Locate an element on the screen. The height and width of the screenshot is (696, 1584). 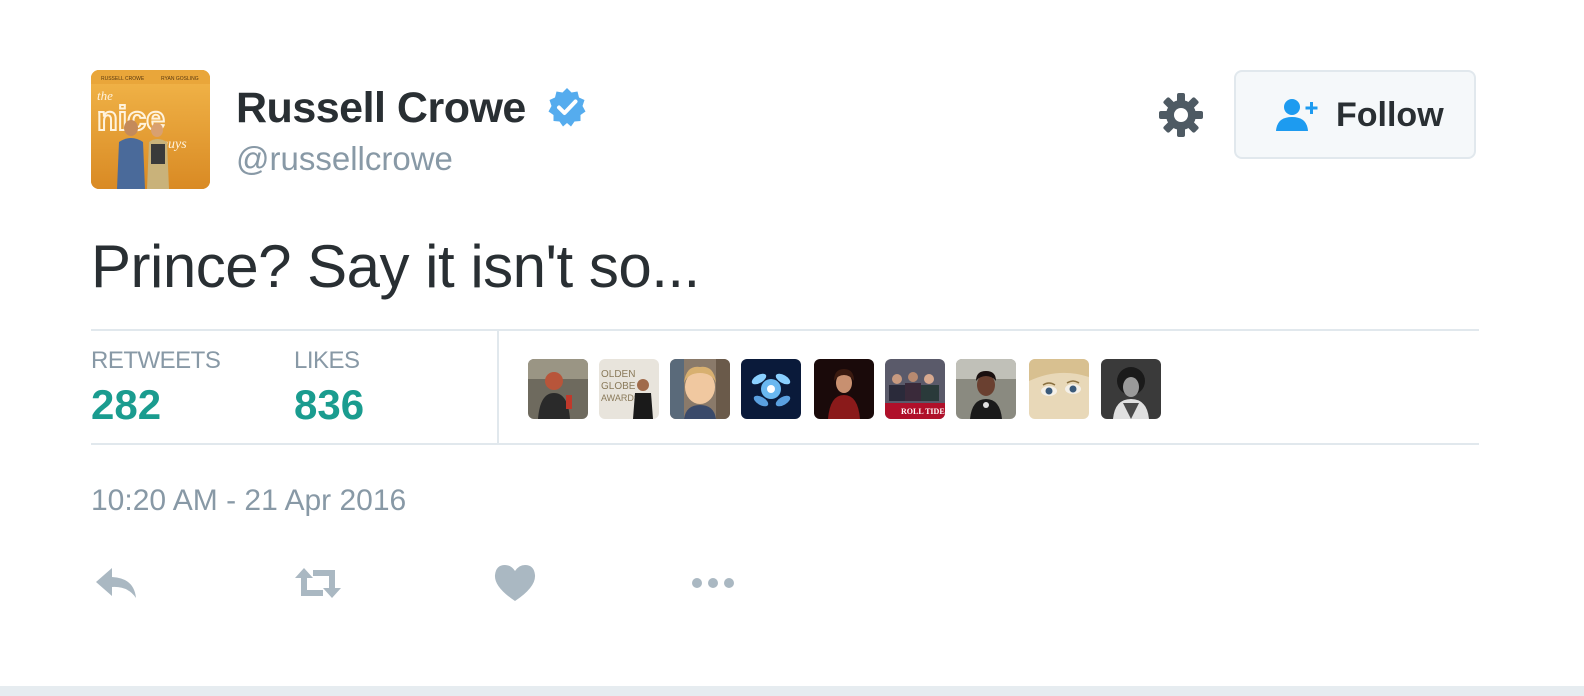
more-icon is located at coordinates (713, 583).